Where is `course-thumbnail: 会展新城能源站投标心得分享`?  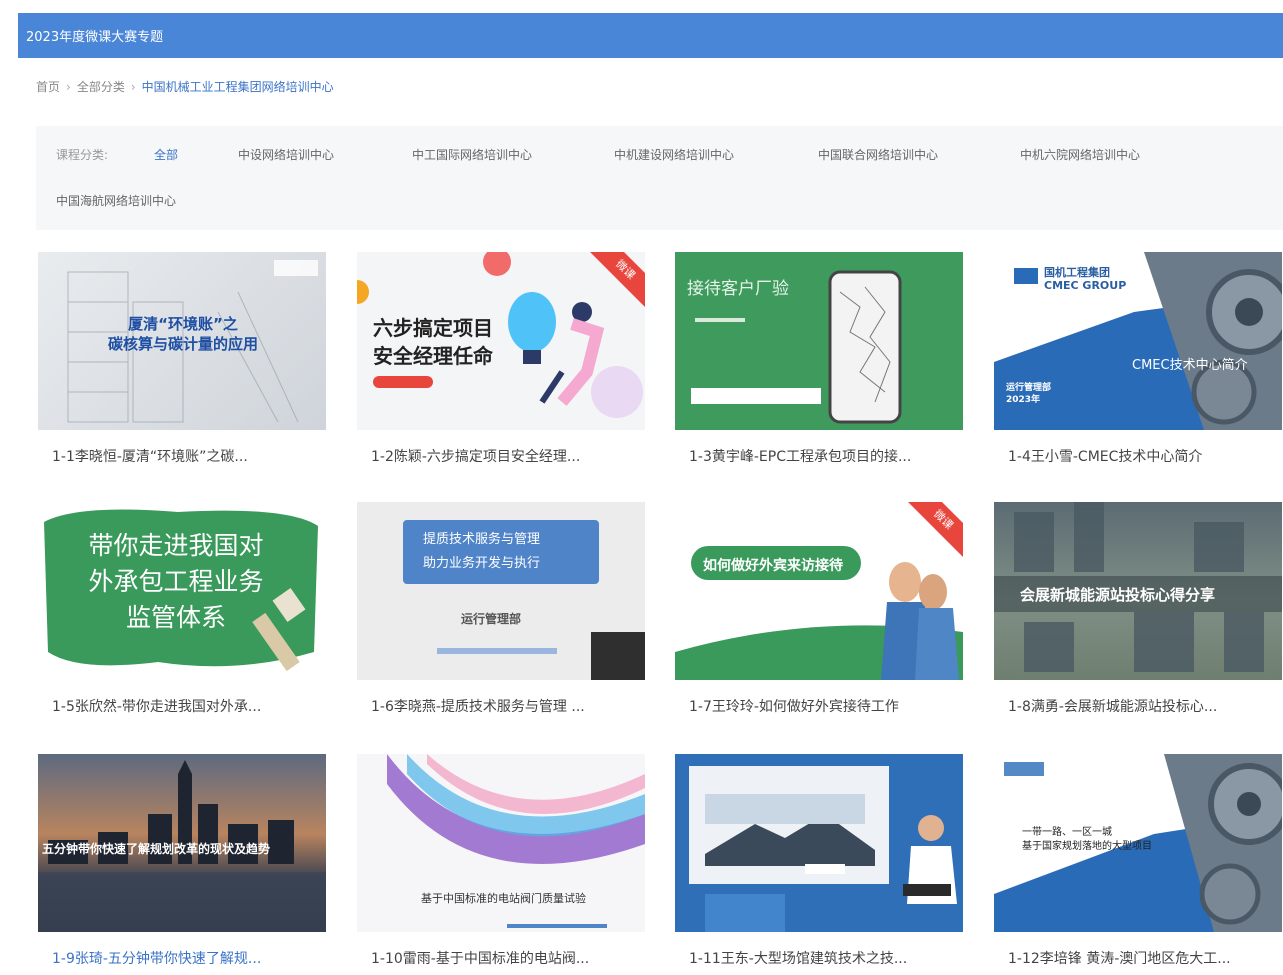
course-thumbnail: 会展新城能源站投标心得分享 is located at coordinates (1138, 591).